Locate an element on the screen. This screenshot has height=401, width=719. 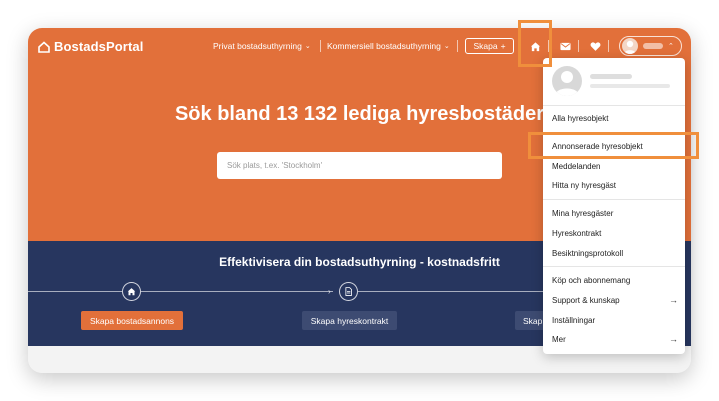
menu-item-installningar: Inställningar is located at coordinates (615, 320).